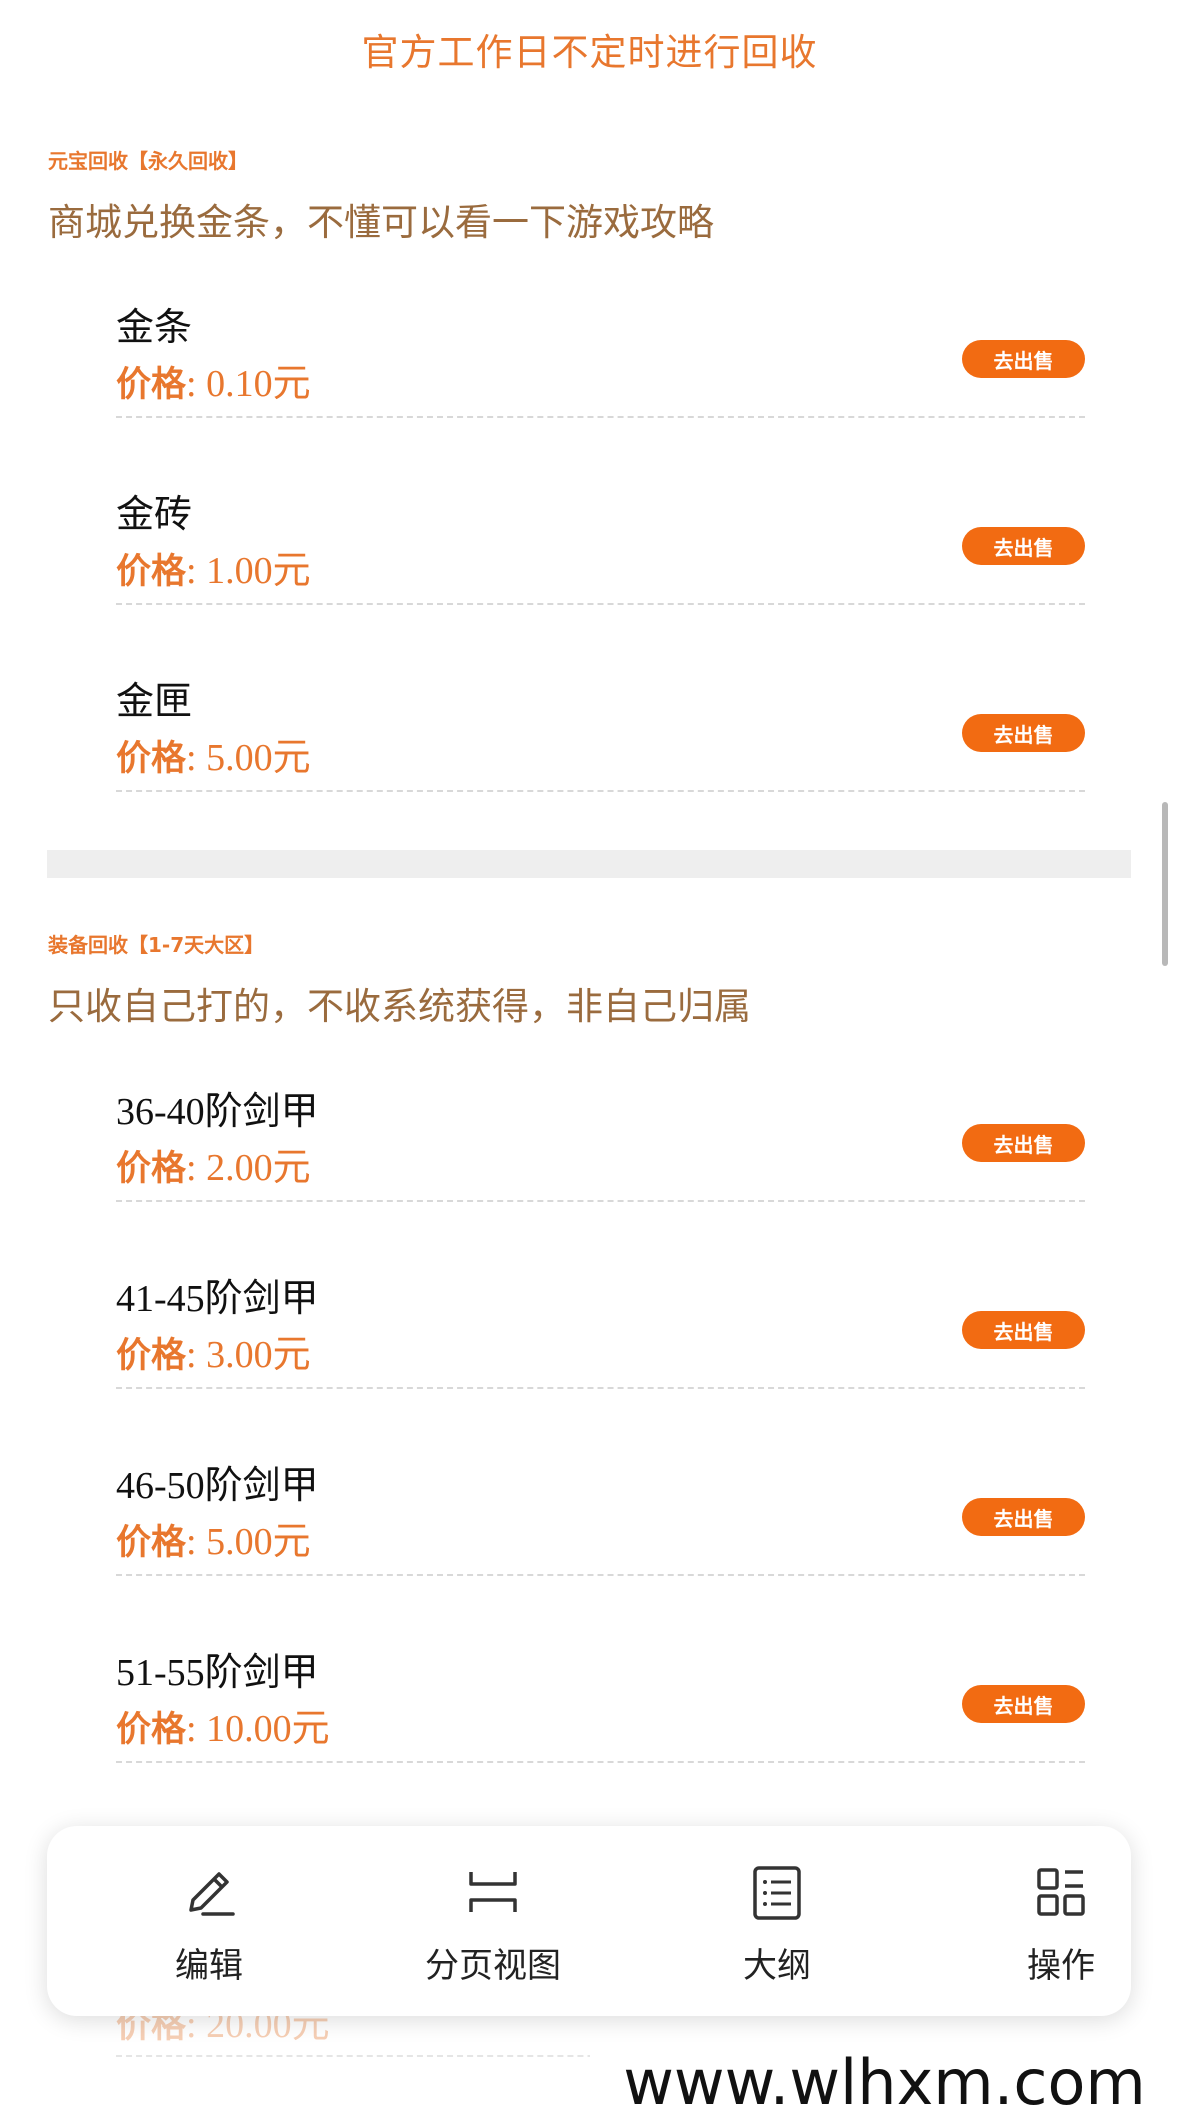 Image resolution: width=1179 pixels, height=2121 pixels. Describe the element at coordinates (777, 1893) in the screenshot. I see `outline-icon` at that location.